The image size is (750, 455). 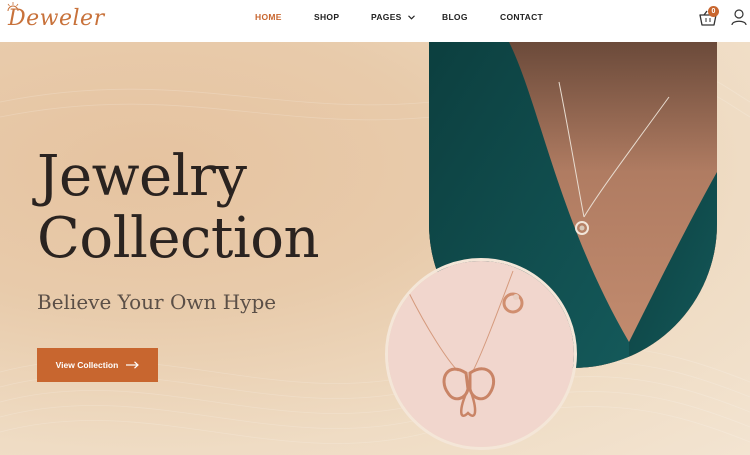 I want to click on hero-title-line-1: Jewelry, so click(x=142, y=176).